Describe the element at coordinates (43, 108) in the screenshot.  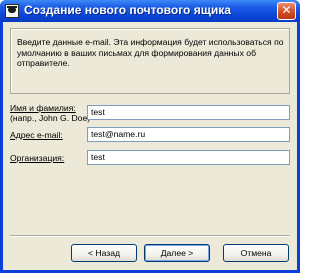
I see `name-label-line1: Имя и фамилия:` at that location.